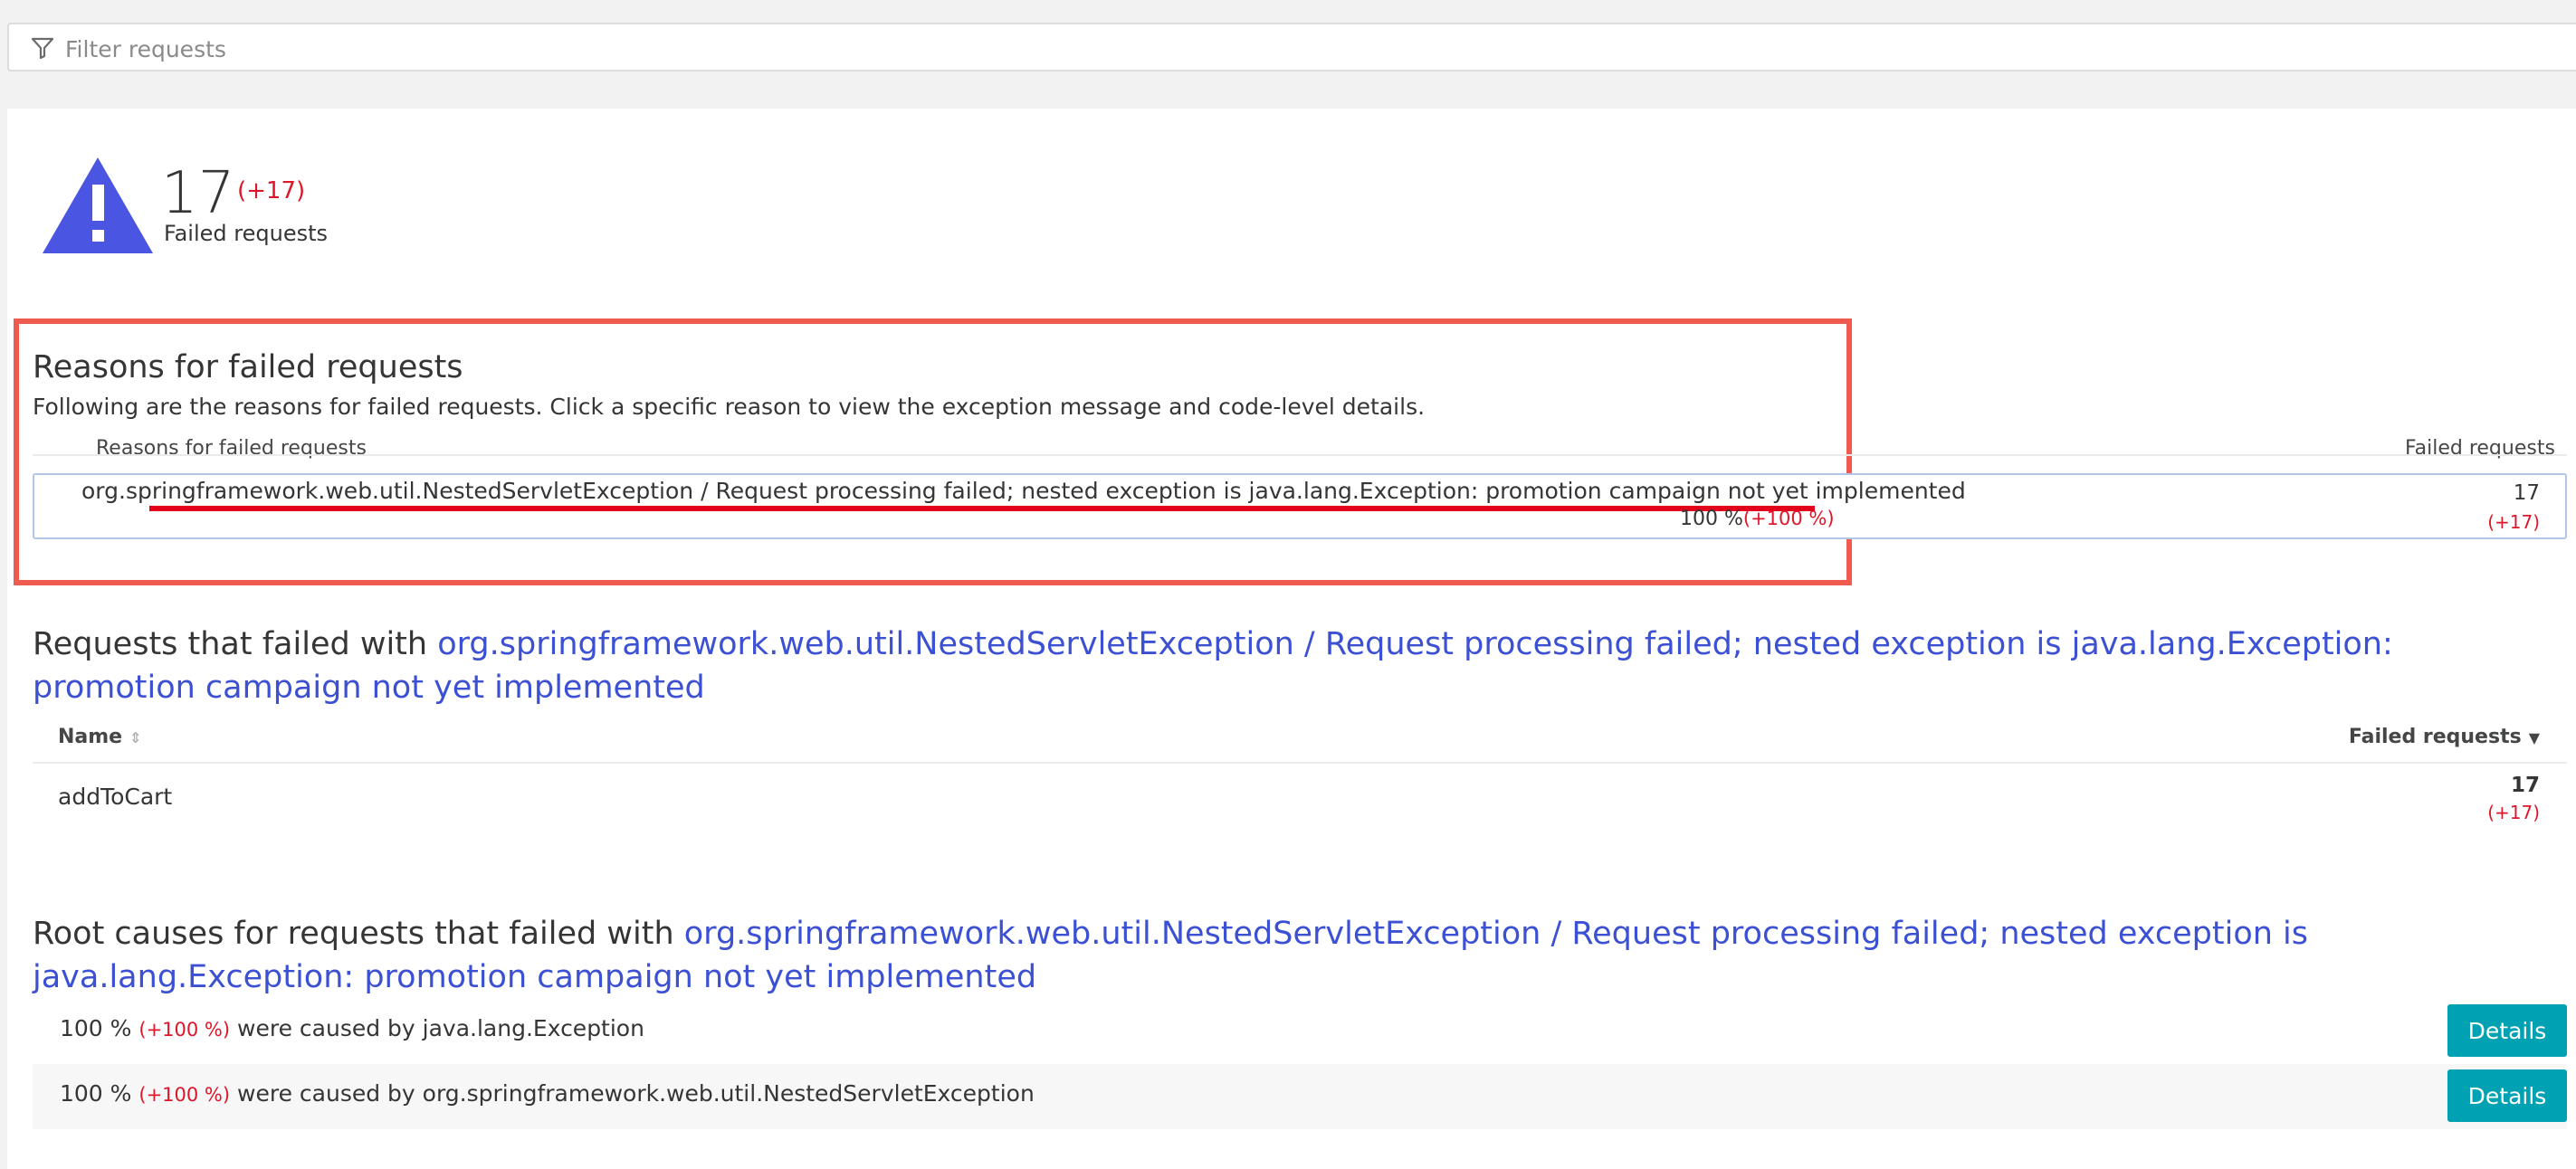 This screenshot has width=2576, height=1169. I want to click on reasons-col-failed: Failed requests, so click(2480, 448).